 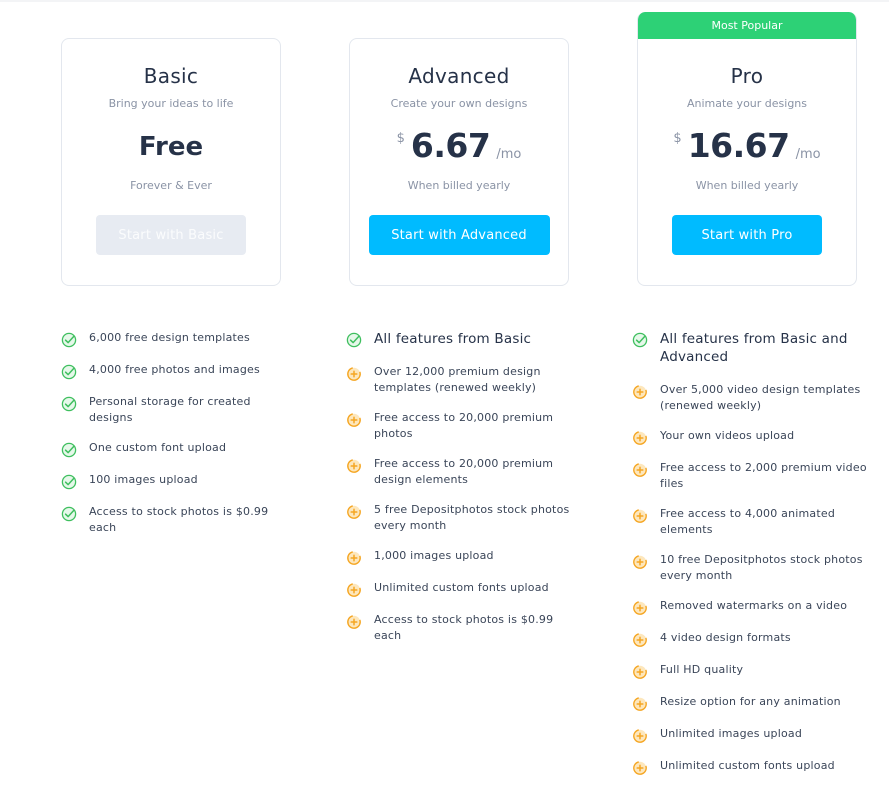 What do you see at coordinates (171, 103) in the screenshot?
I see `plan-tagline: Bring your ideas to life` at bounding box center [171, 103].